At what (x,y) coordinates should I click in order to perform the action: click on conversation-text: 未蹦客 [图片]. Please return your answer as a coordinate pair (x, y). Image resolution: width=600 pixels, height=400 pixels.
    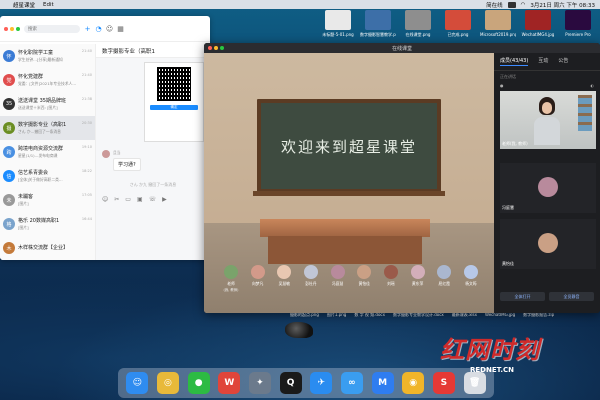
    Looking at the image, I should click on (48, 200).